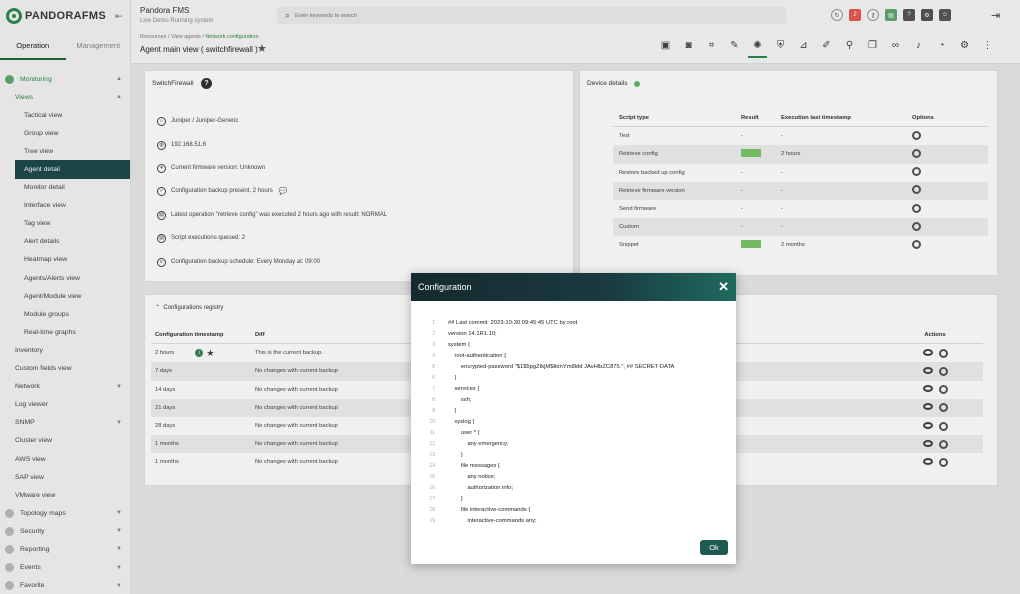 The height and width of the screenshot is (594, 1020). Describe the element at coordinates (432, 421) in the screenshot. I see `line-number: 10` at that location.